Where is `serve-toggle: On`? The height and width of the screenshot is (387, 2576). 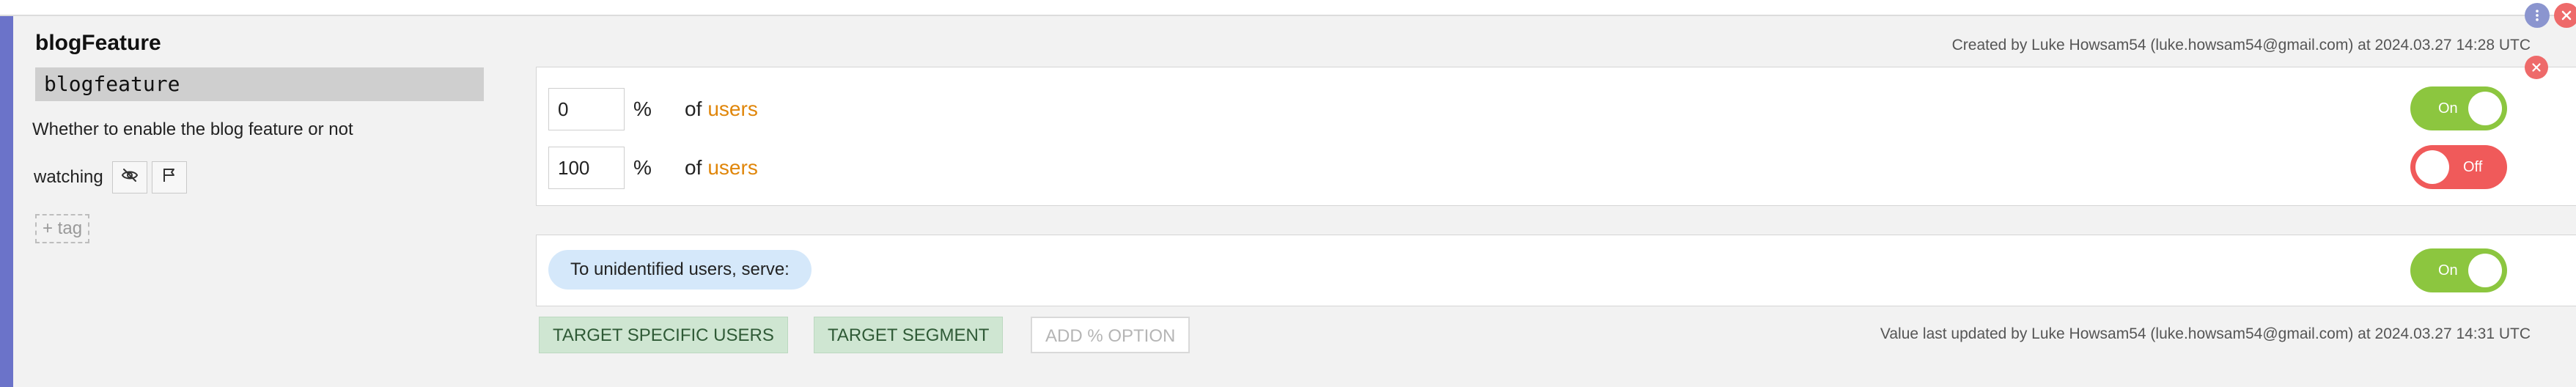 serve-toggle: On is located at coordinates (2458, 270).